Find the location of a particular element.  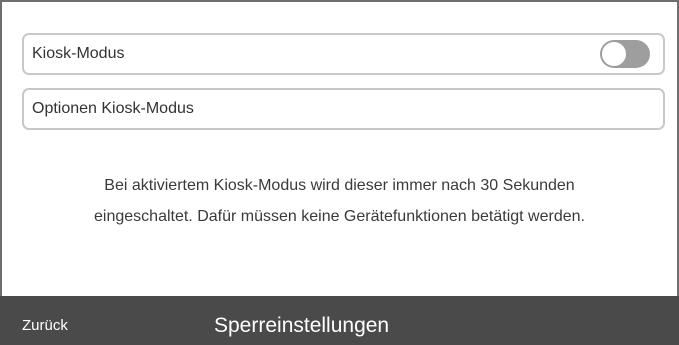

kiosk-mode-label: Kiosk-Modus is located at coordinates (78, 53).